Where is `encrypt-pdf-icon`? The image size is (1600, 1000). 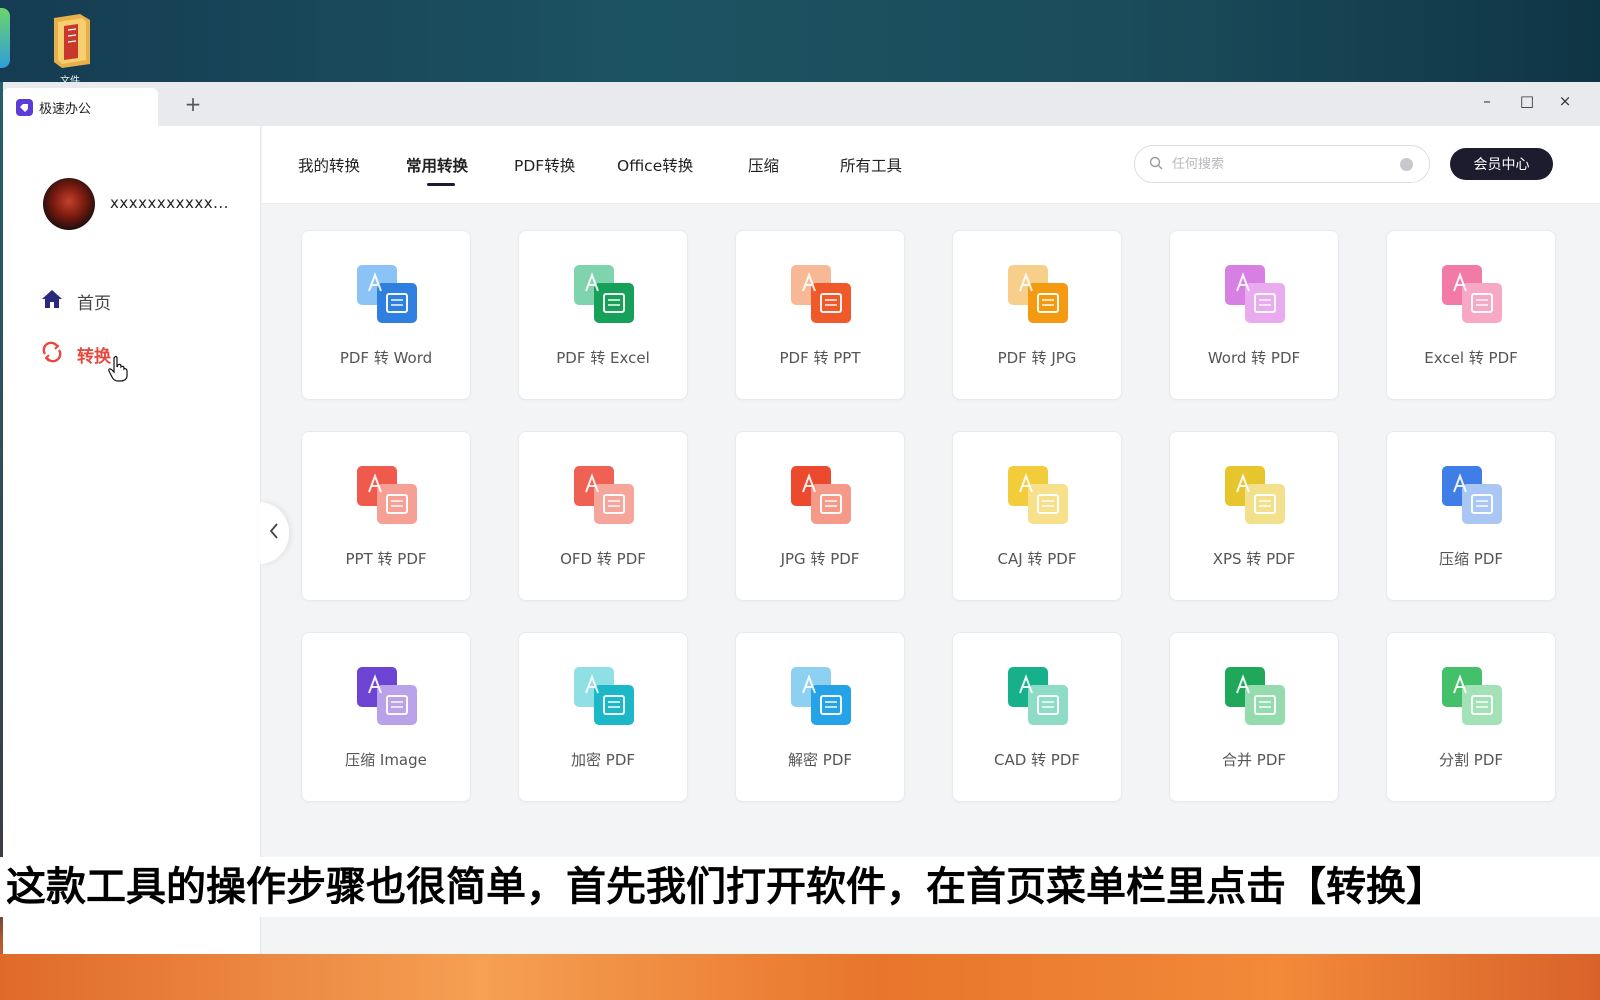 encrypt-pdf-icon is located at coordinates (604, 696).